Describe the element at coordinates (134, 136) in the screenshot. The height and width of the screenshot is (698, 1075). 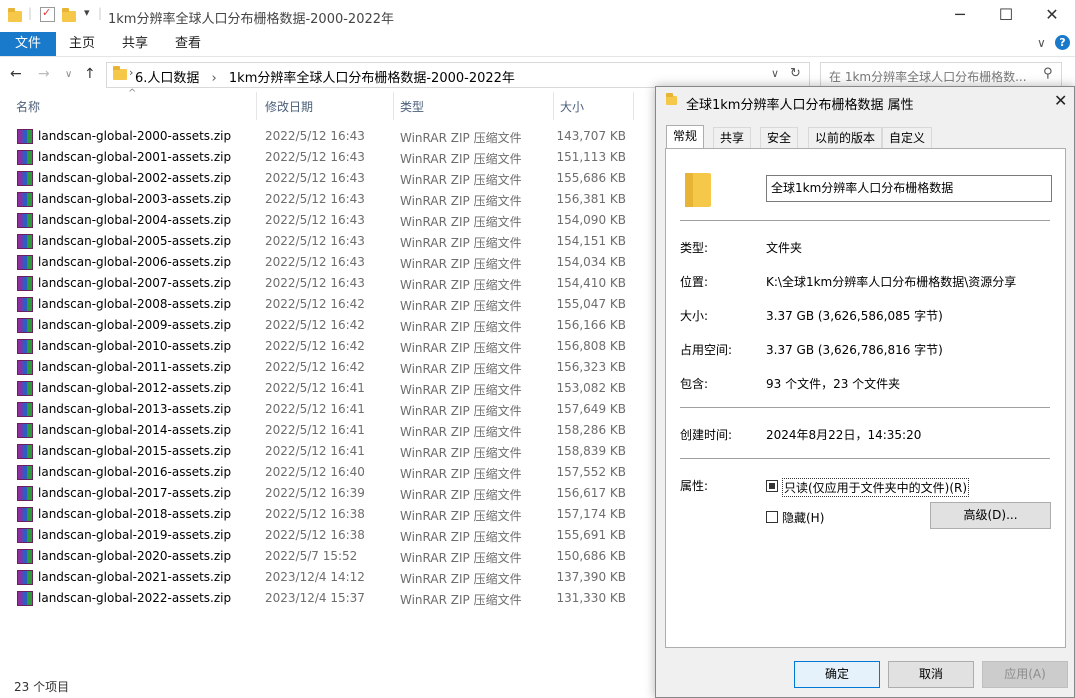
I see `file-name: landscan-global-2000-assets.zip` at that location.